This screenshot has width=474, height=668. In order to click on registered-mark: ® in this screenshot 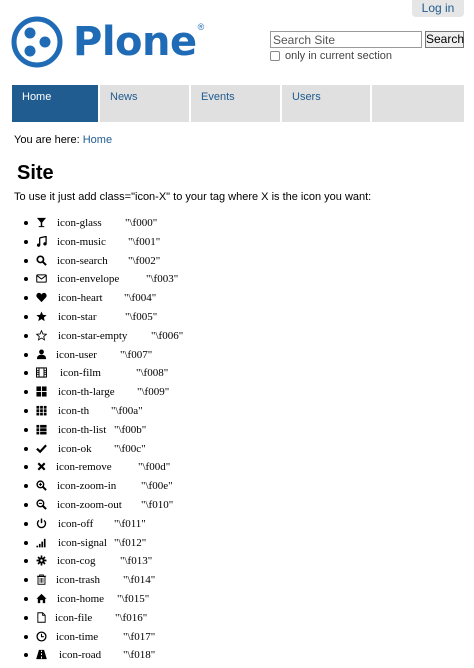, I will do `click(201, 27)`.